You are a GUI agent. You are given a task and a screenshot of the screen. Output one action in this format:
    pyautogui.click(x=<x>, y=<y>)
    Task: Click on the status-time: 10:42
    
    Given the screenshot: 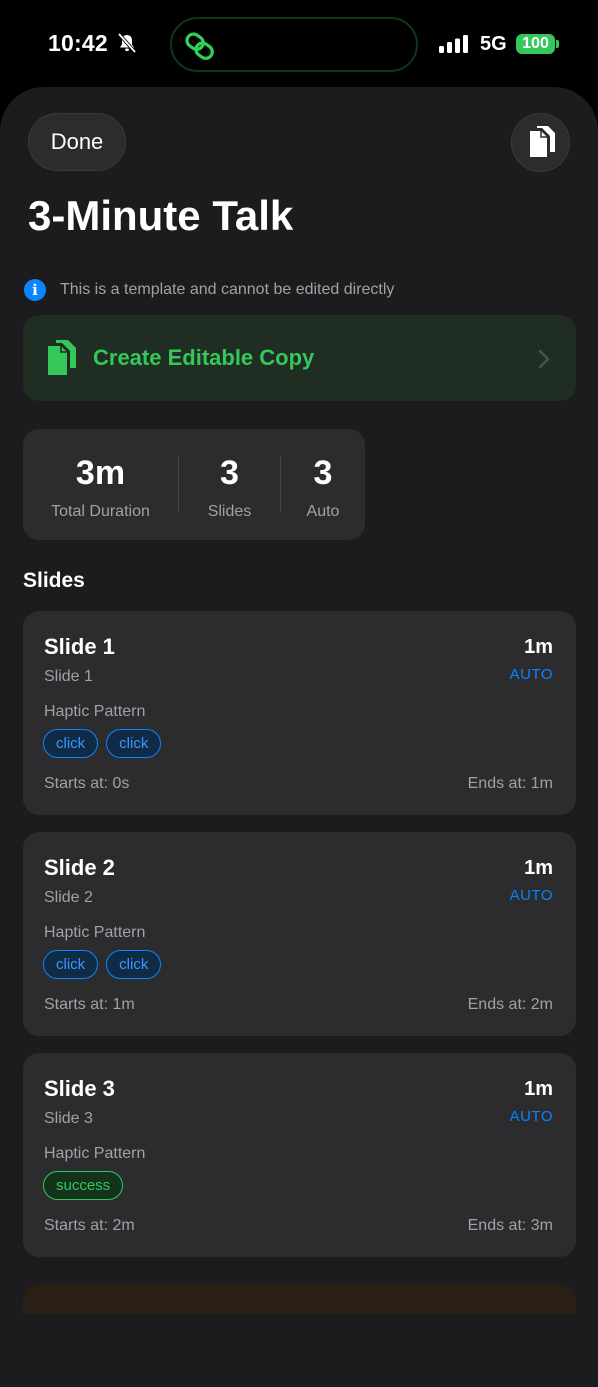 What is the action you would take?
    pyautogui.click(x=78, y=43)
    